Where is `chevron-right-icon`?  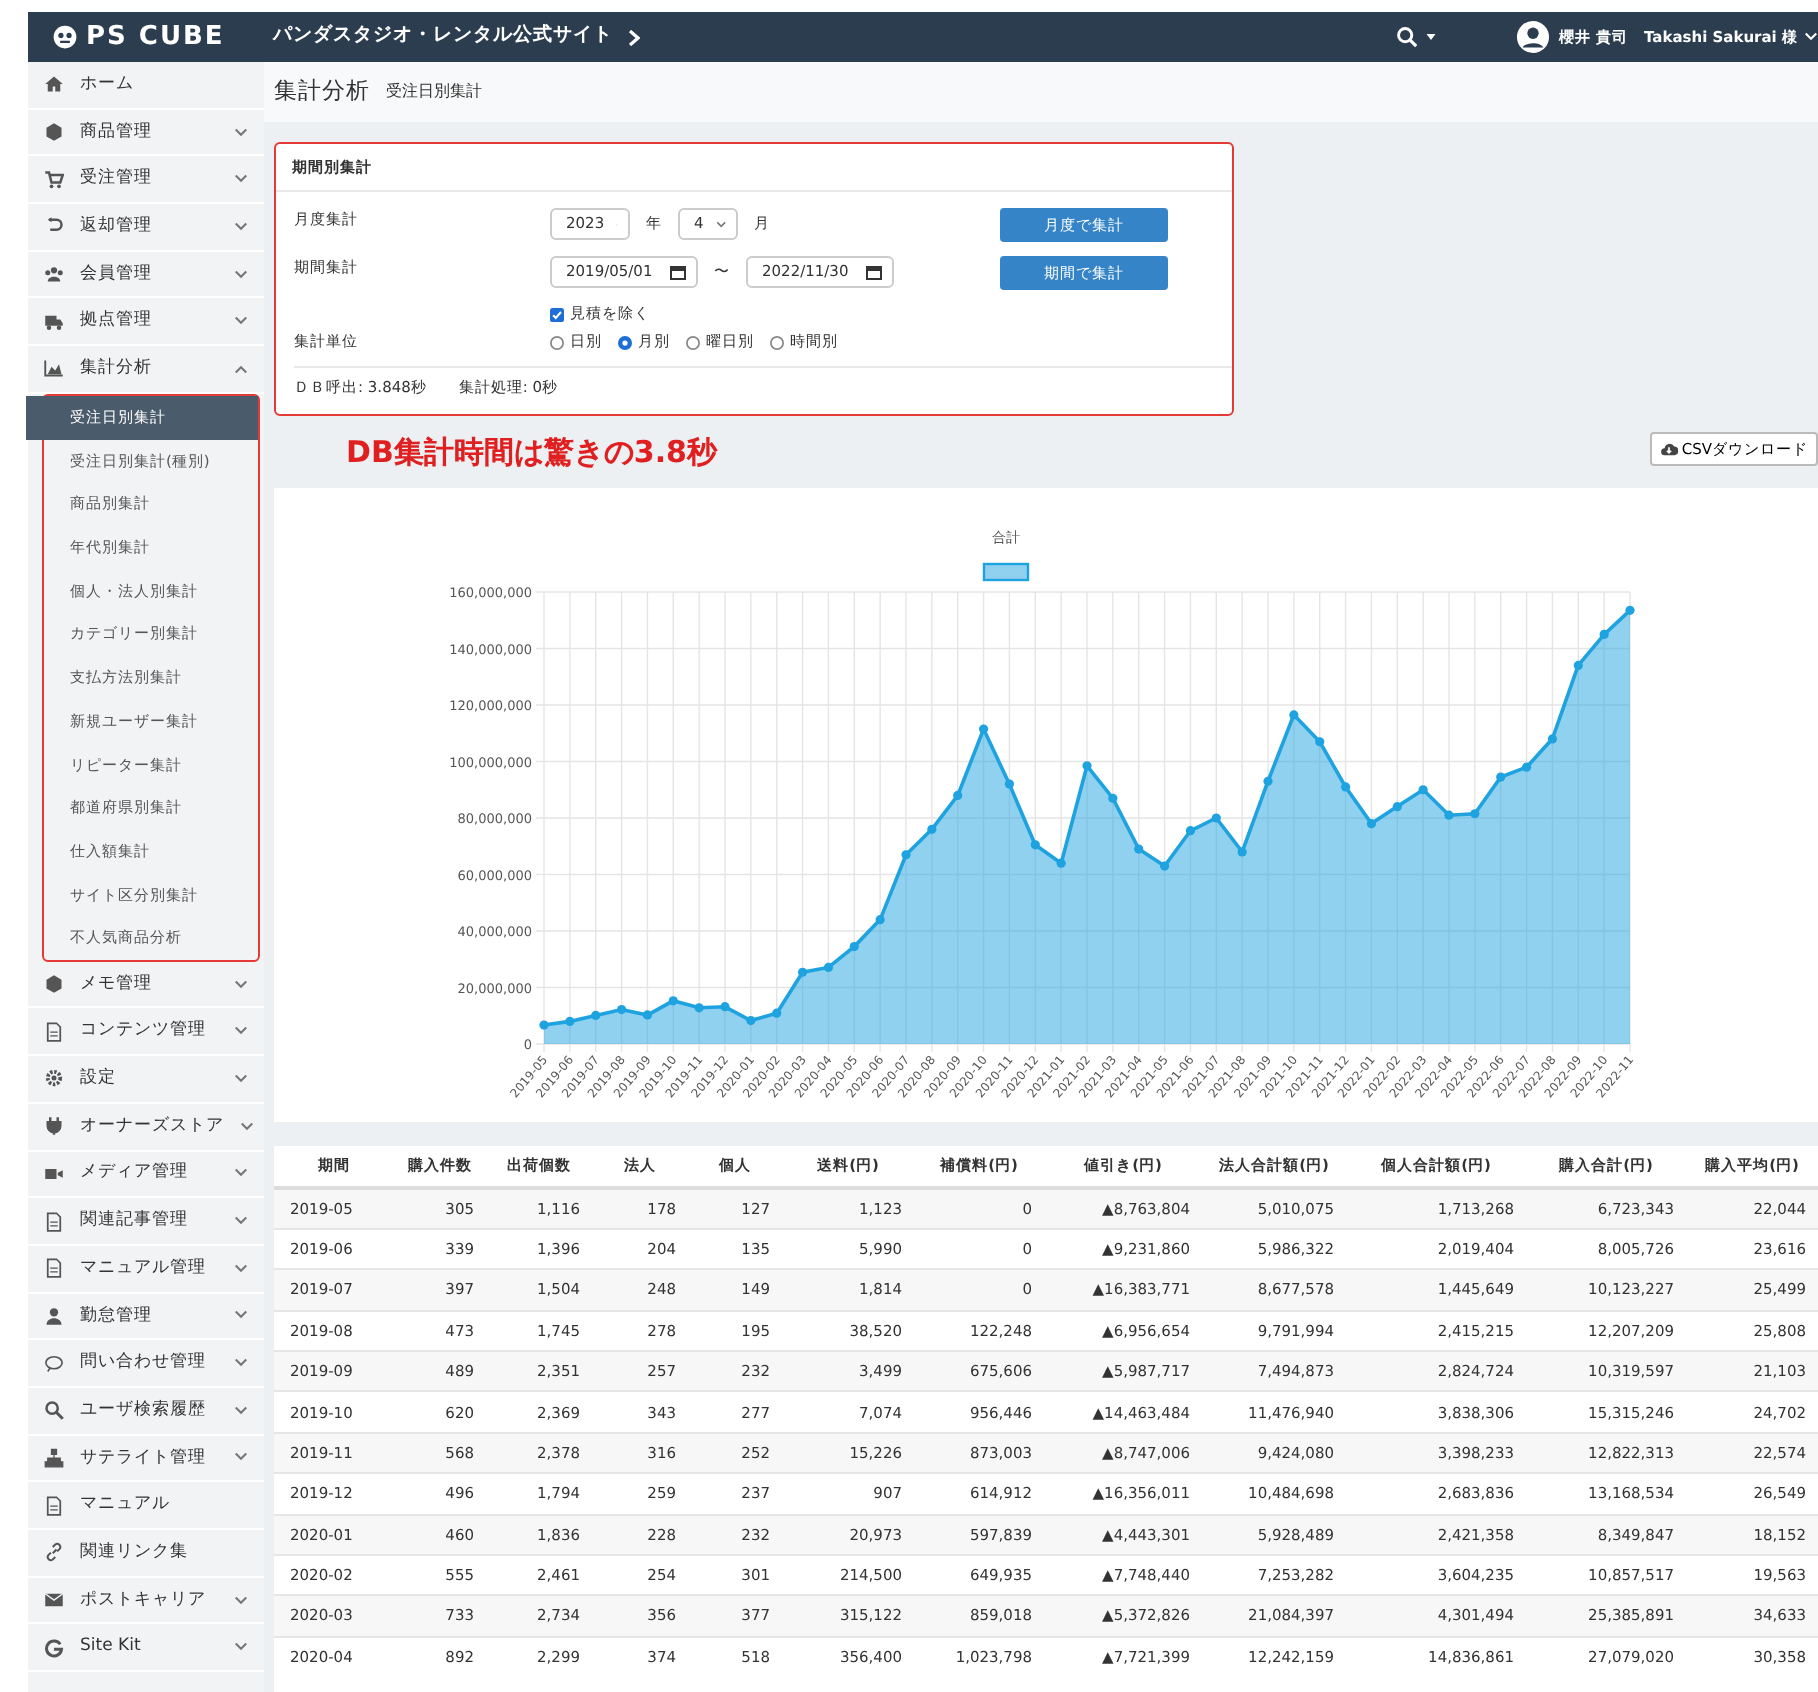
chevron-right-icon is located at coordinates (634, 37).